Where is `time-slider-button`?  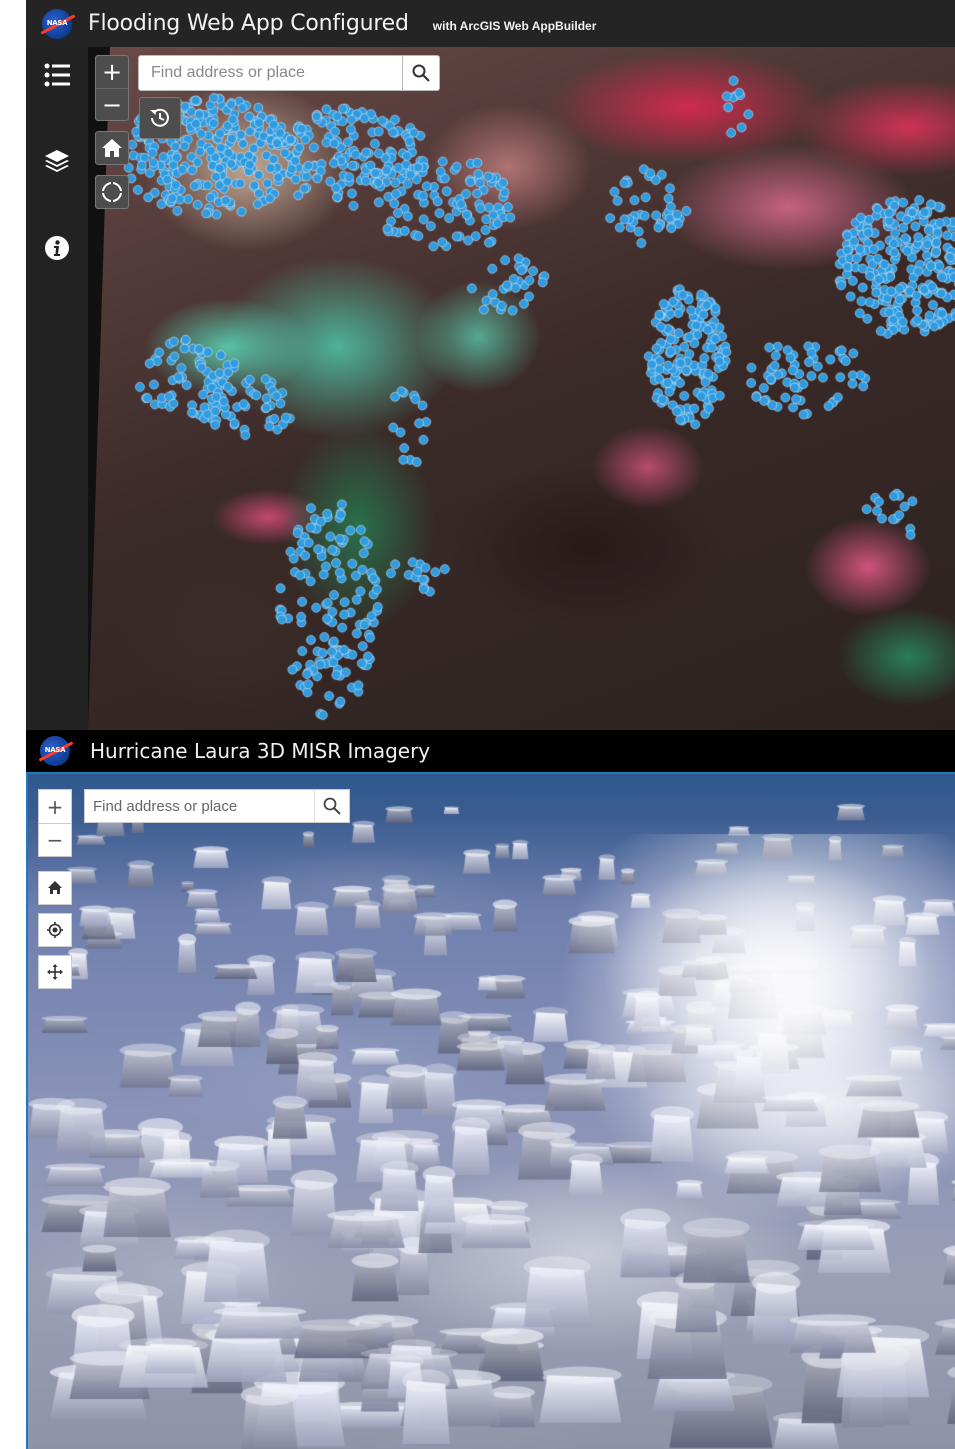 time-slider-button is located at coordinates (160, 118).